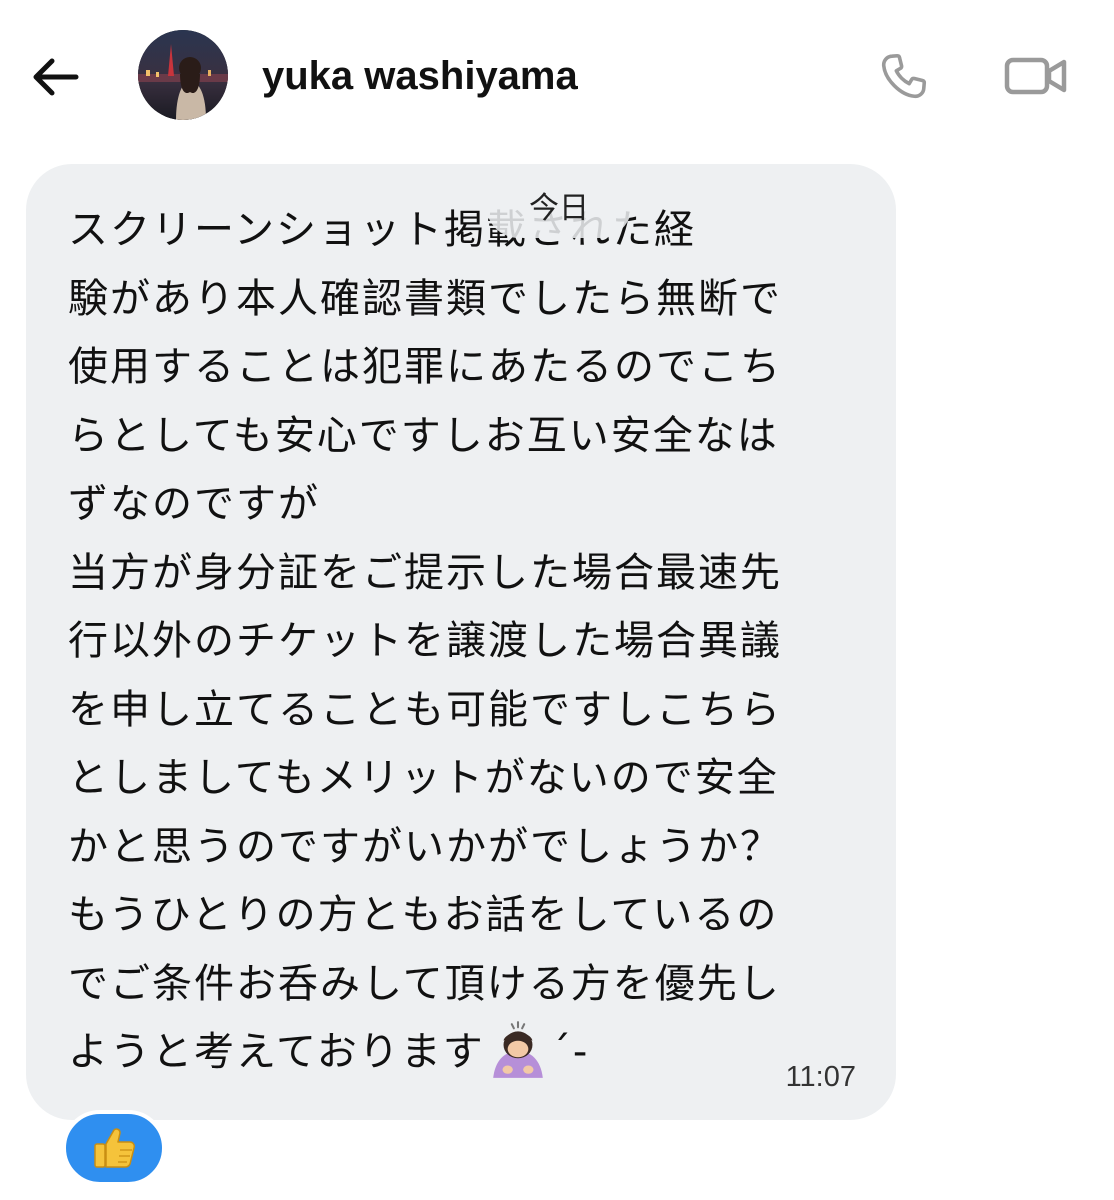 Image resolution: width=1114 pixels, height=1200 pixels. I want to click on message-line: を申し立てることも可能ですしこちら, so click(425, 709).